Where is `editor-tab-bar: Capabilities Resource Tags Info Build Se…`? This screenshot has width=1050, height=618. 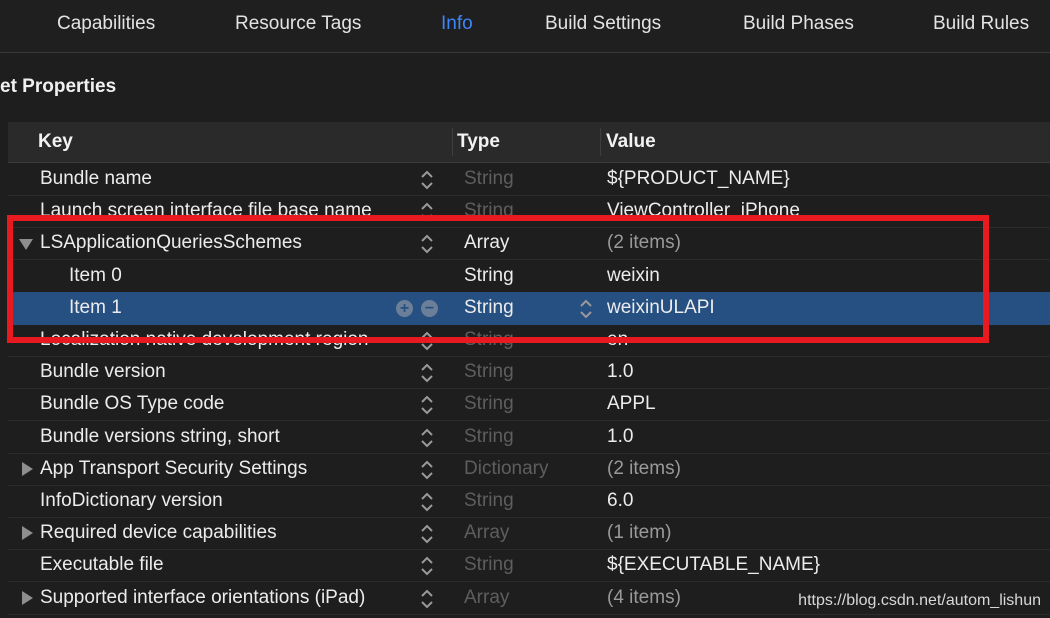
editor-tab-bar: Capabilities Resource Tags Info Build Se… is located at coordinates (525, 26).